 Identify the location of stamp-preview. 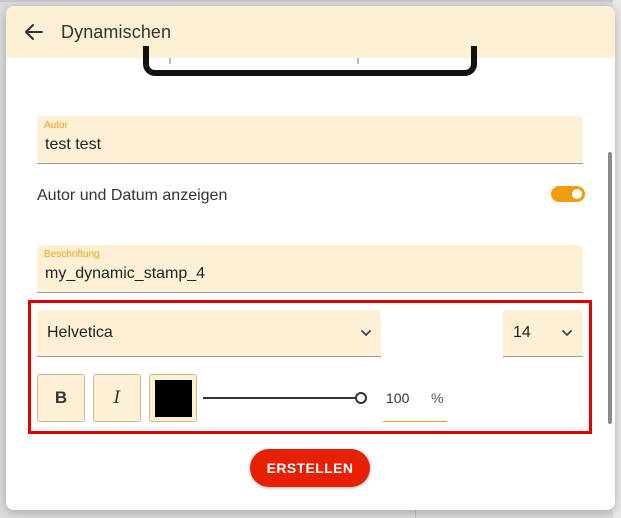
(310, 61).